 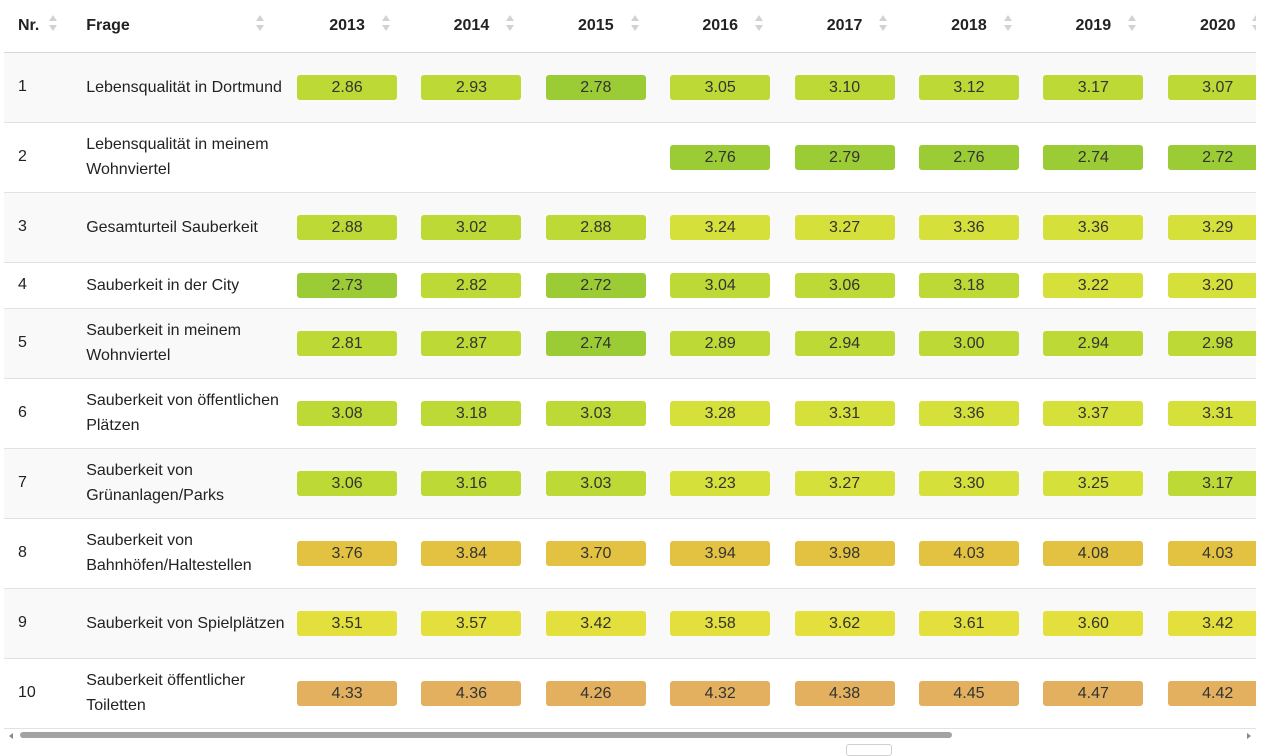 What do you see at coordinates (486, 735) in the screenshot?
I see `scrollbar-thumb` at bounding box center [486, 735].